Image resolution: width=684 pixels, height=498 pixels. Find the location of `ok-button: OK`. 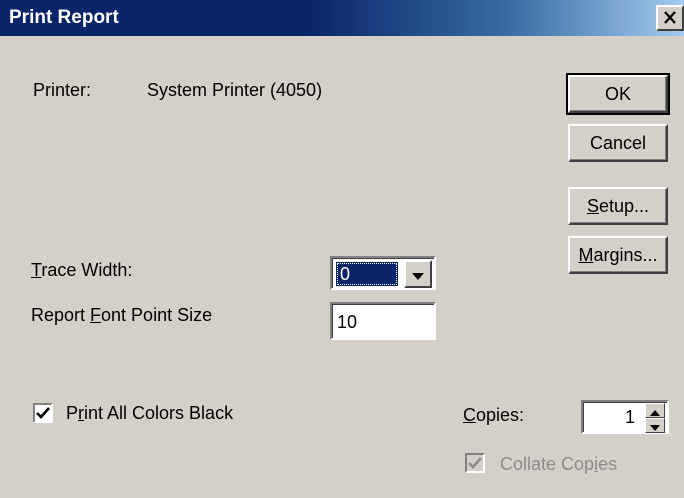

ok-button: OK is located at coordinates (618, 94).